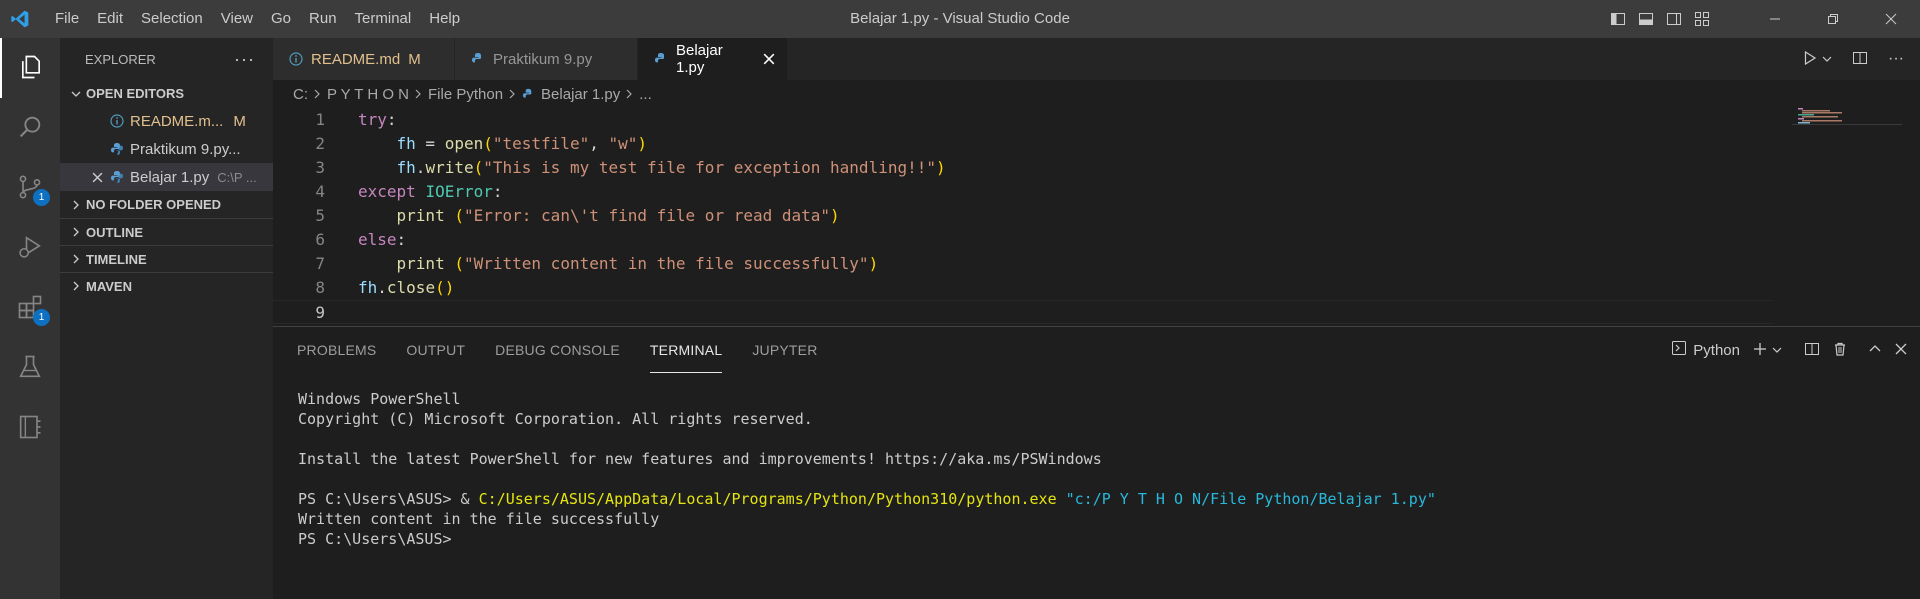 The height and width of the screenshot is (599, 1920). I want to click on tab-jupyter: JUPYTER, so click(784, 350).